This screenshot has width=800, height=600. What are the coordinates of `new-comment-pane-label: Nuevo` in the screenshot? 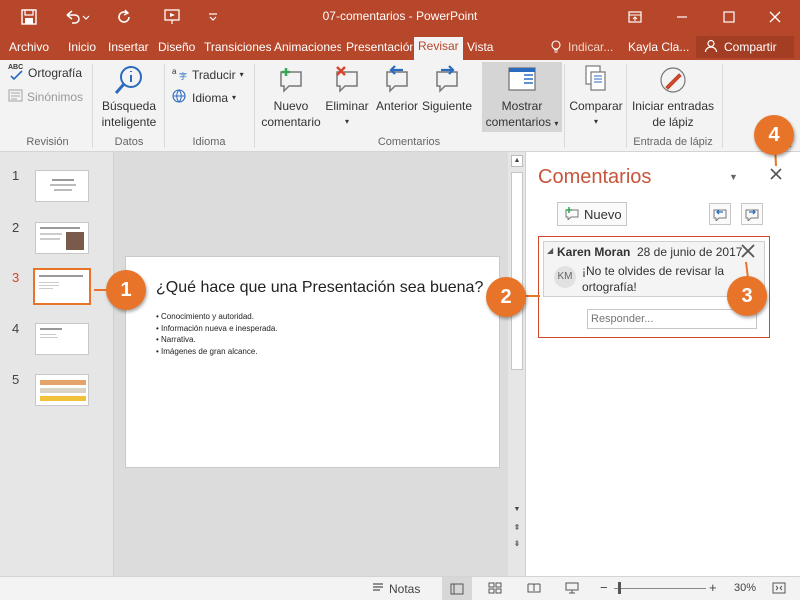 It's located at (603, 214).